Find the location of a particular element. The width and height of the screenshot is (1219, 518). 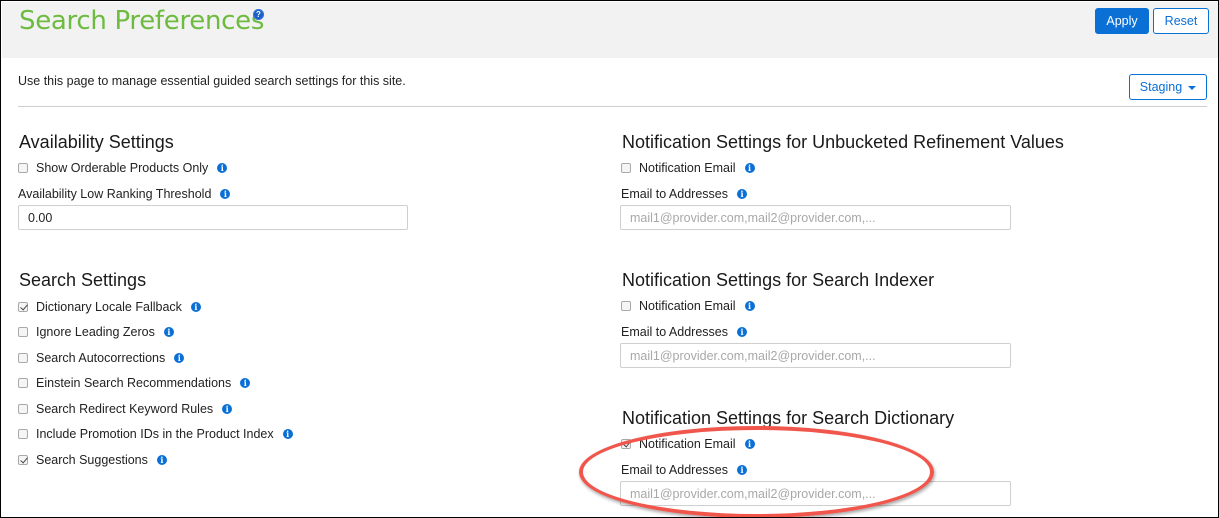

search-setting-row: Ignore Leading Zeros i is located at coordinates (96, 332).